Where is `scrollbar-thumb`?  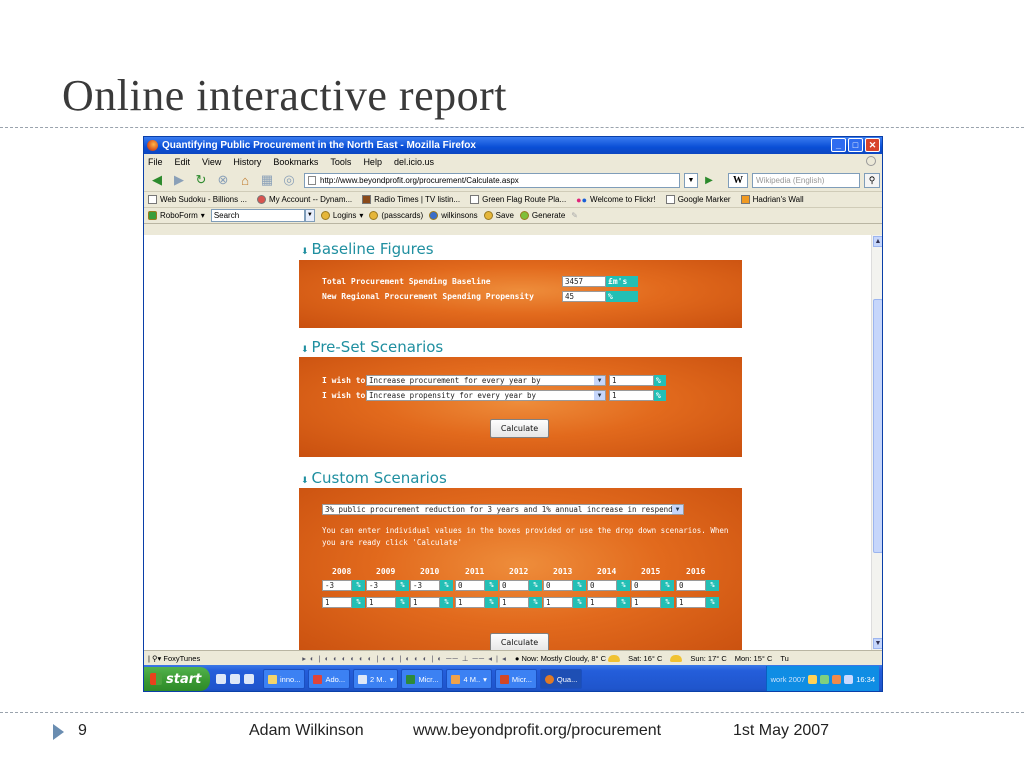
scrollbar-thumb is located at coordinates (877, 426).